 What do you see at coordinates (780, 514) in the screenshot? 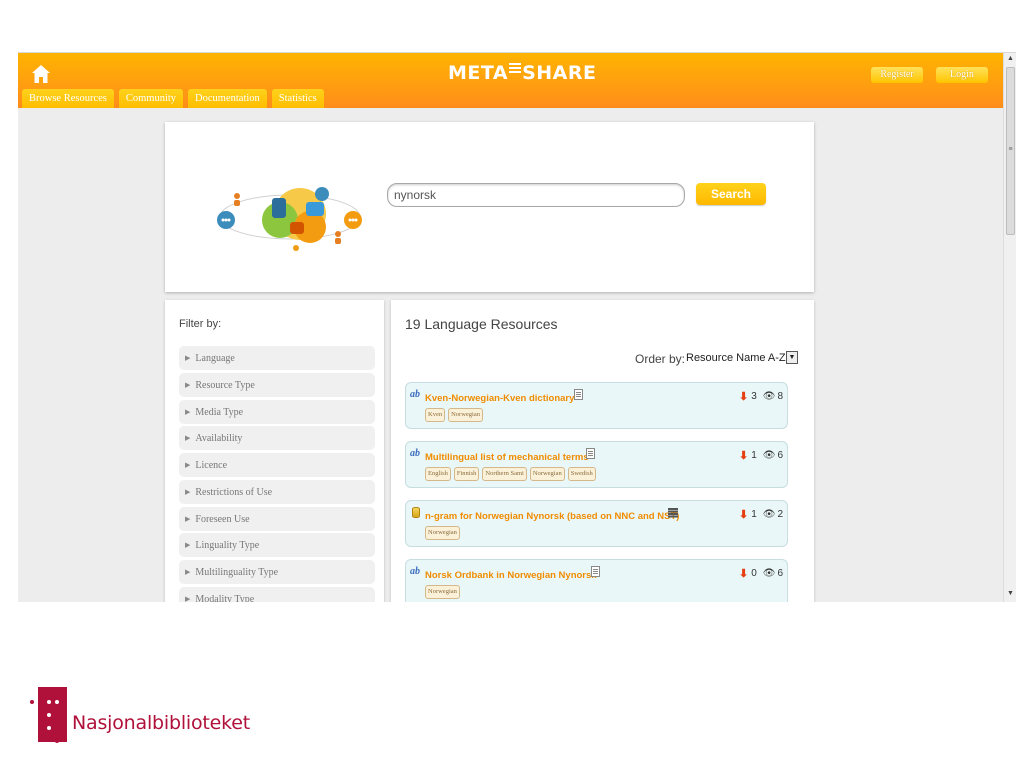
I see `view-count: 2` at bounding box center [780, 514].